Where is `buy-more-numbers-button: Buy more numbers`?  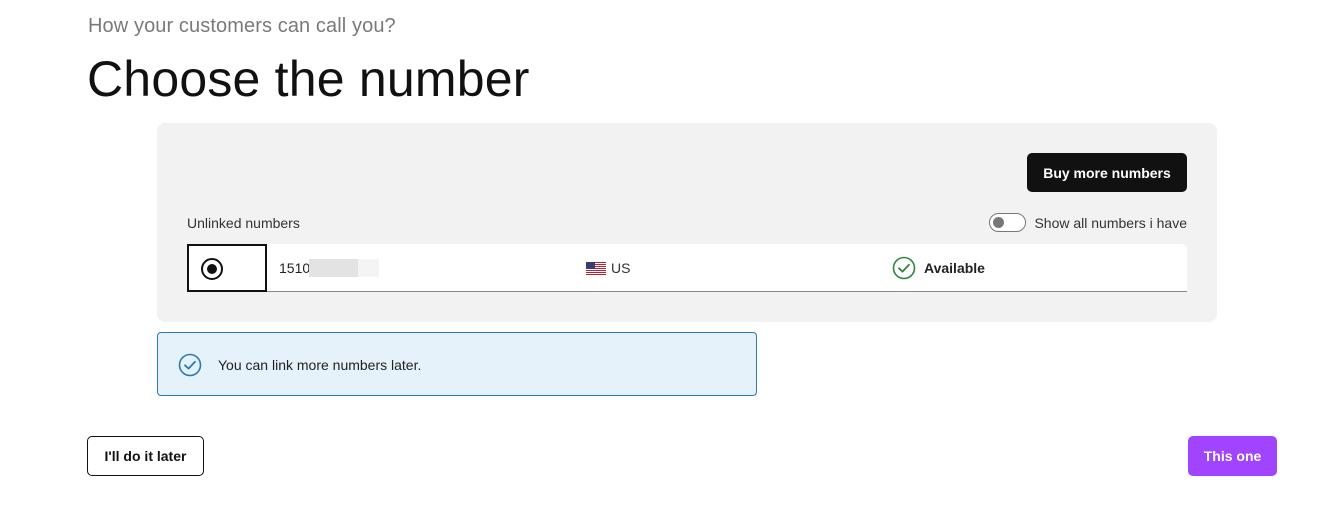 buy-more-numbers-button: Buy more numbers is located at coordinates (1107, 172).